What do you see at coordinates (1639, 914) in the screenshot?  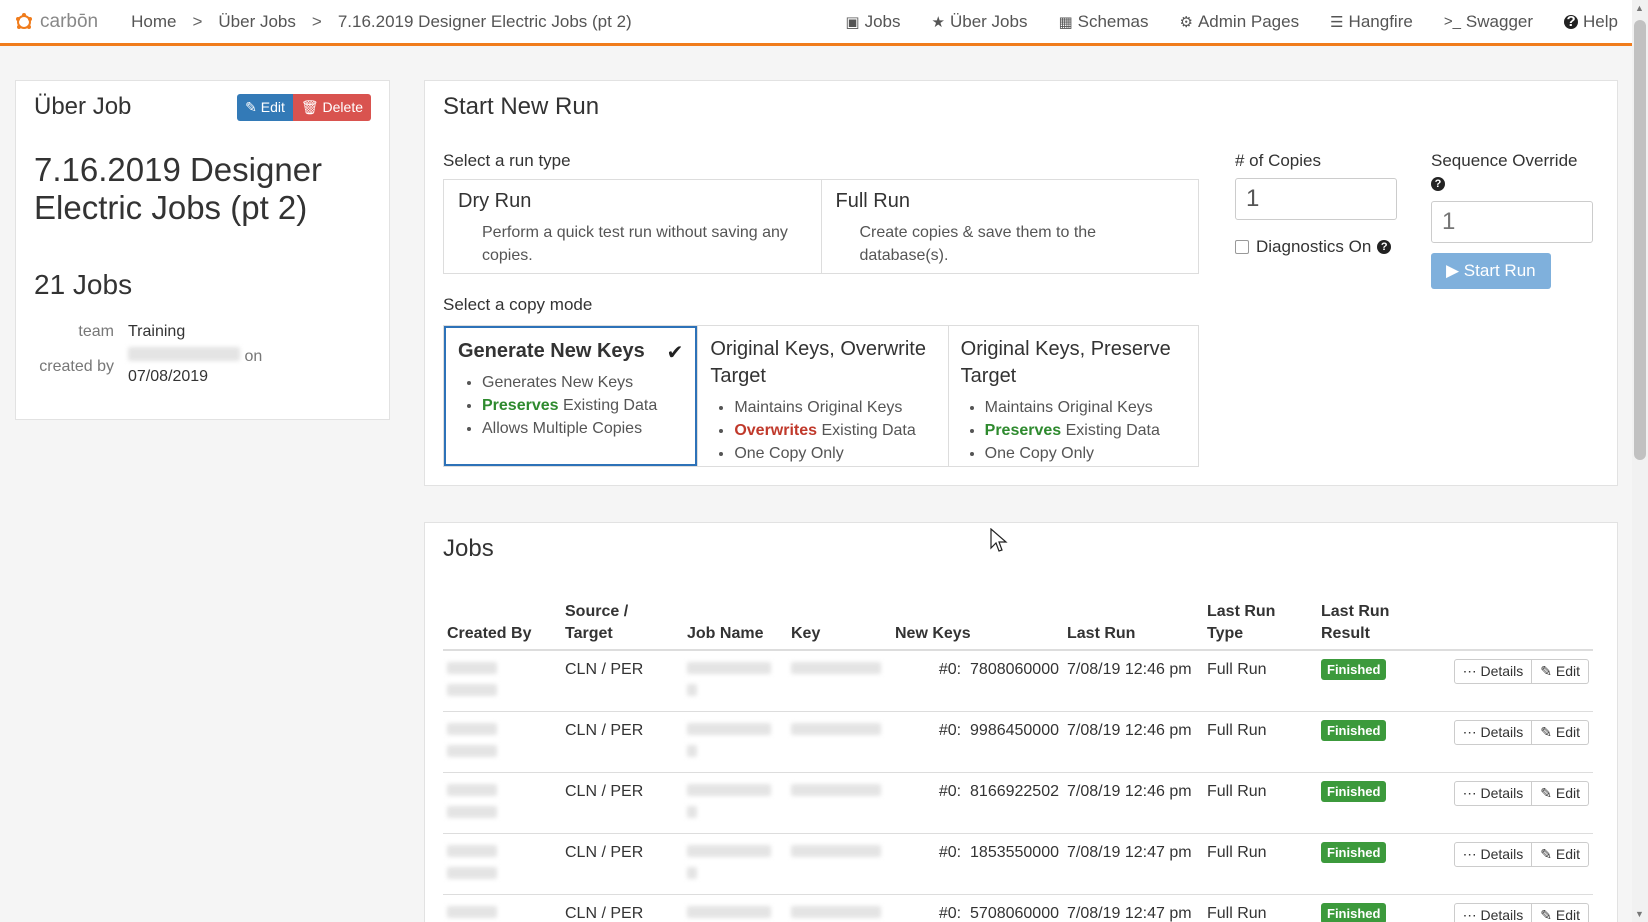 I see `scroll-down-arrow-icon: ▼` at bounding box center [1639, 914].